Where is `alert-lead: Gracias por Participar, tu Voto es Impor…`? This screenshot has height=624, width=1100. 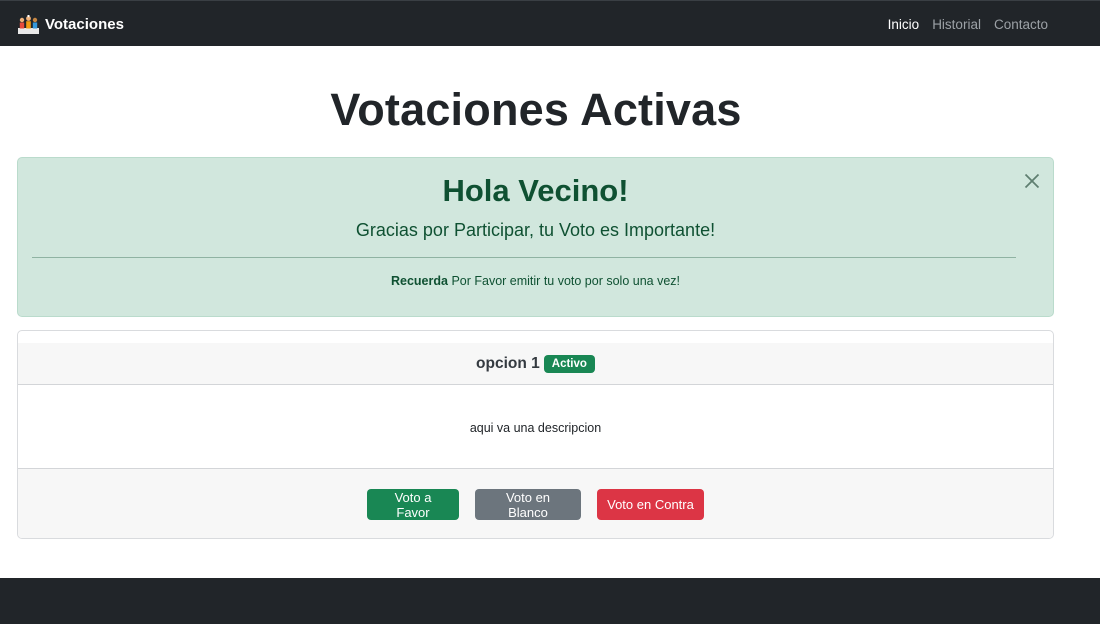
alert-lead: Gracias por Participar, tu Voto es Impor… is located at coordinates (535, 230).